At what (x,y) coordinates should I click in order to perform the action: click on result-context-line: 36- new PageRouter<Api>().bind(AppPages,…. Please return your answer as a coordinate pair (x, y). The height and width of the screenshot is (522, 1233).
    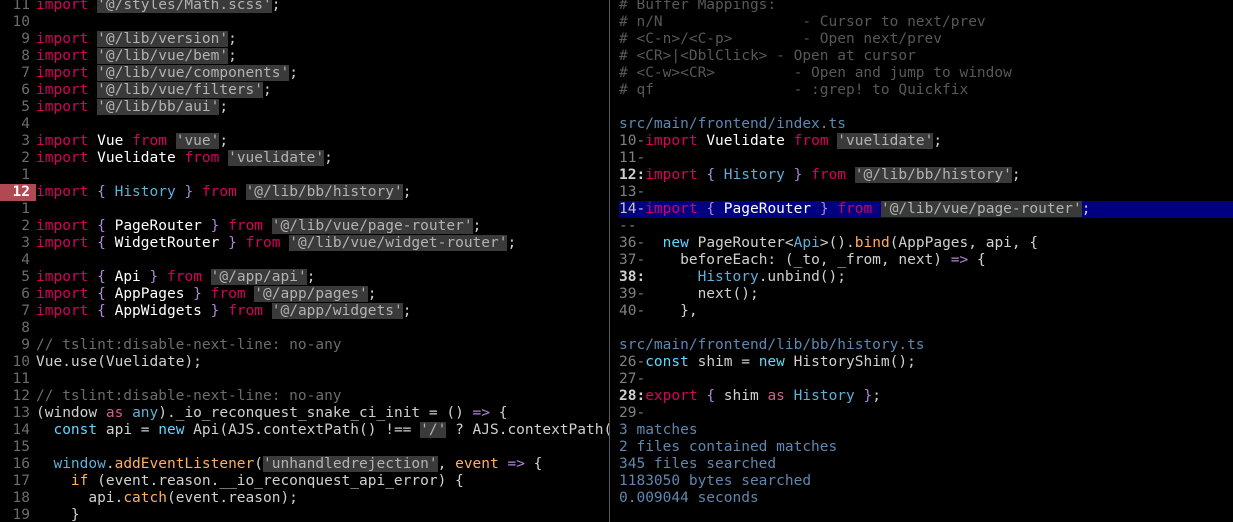
    Looking at the image, I should click on (926, 243).